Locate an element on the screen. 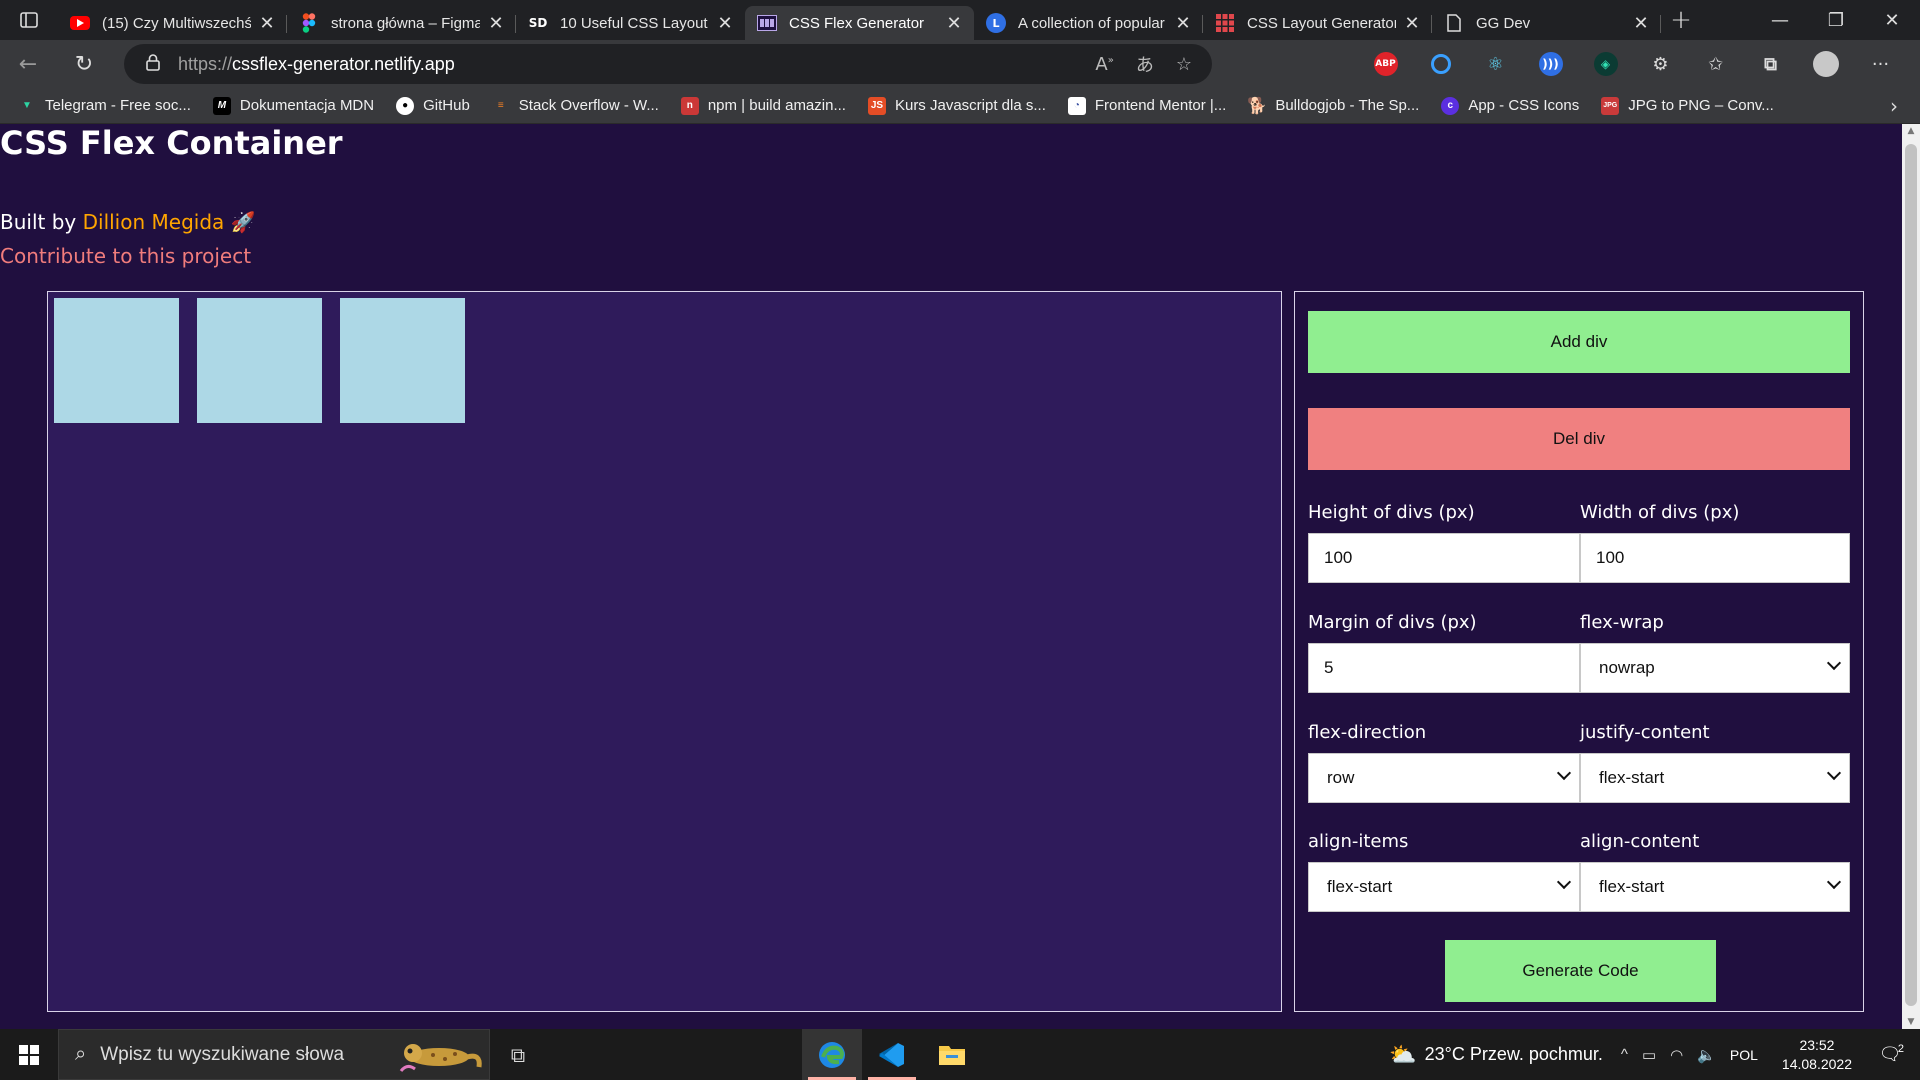 The height and width of the screenshot is (1080, 1920). weather-widget: ⛅ 23°C Przew. pochmur. is located at coordinates (1496, 1055).